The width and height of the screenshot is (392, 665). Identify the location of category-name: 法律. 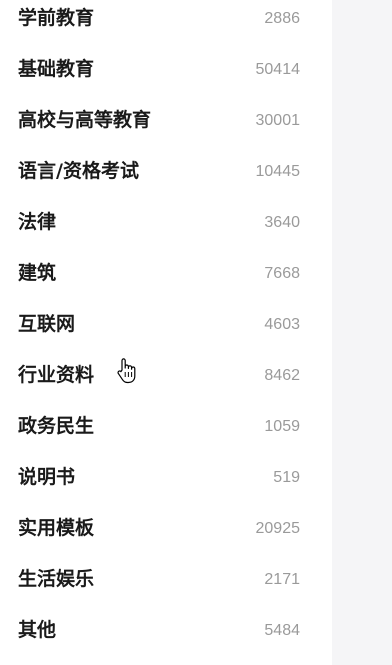
(37, 222).